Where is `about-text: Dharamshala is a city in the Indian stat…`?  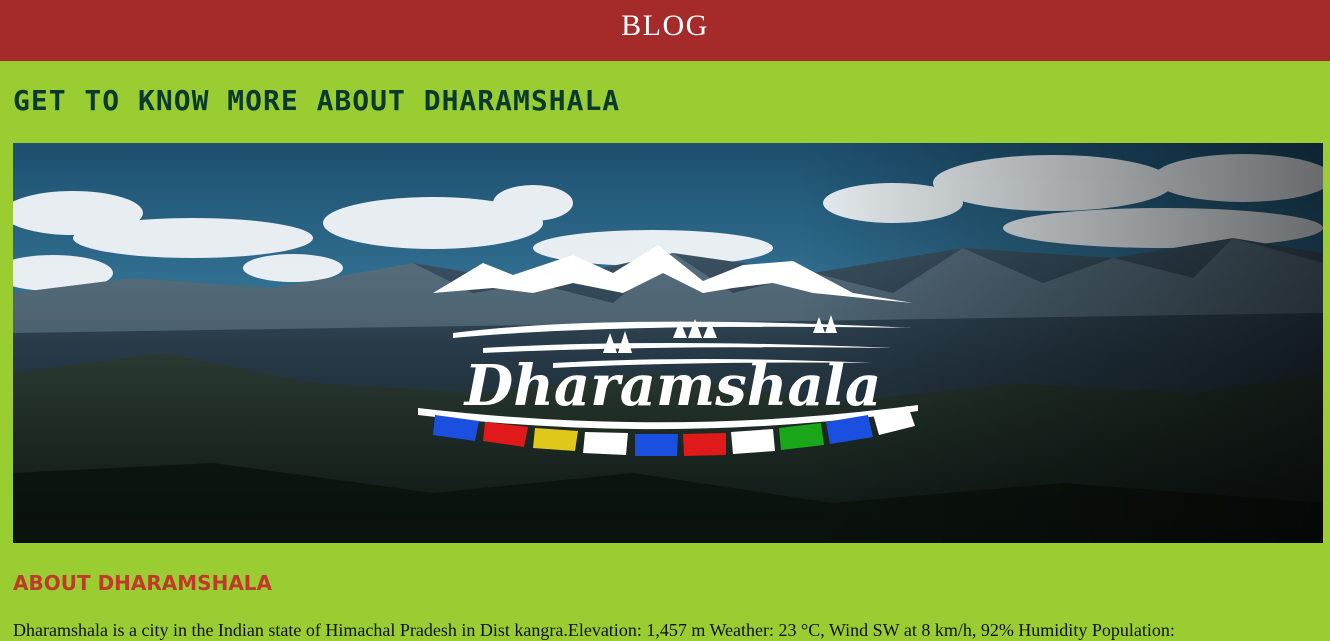
about-text: Dharamshala is a city in the Indian stat… is located at coordinates (594, 630).